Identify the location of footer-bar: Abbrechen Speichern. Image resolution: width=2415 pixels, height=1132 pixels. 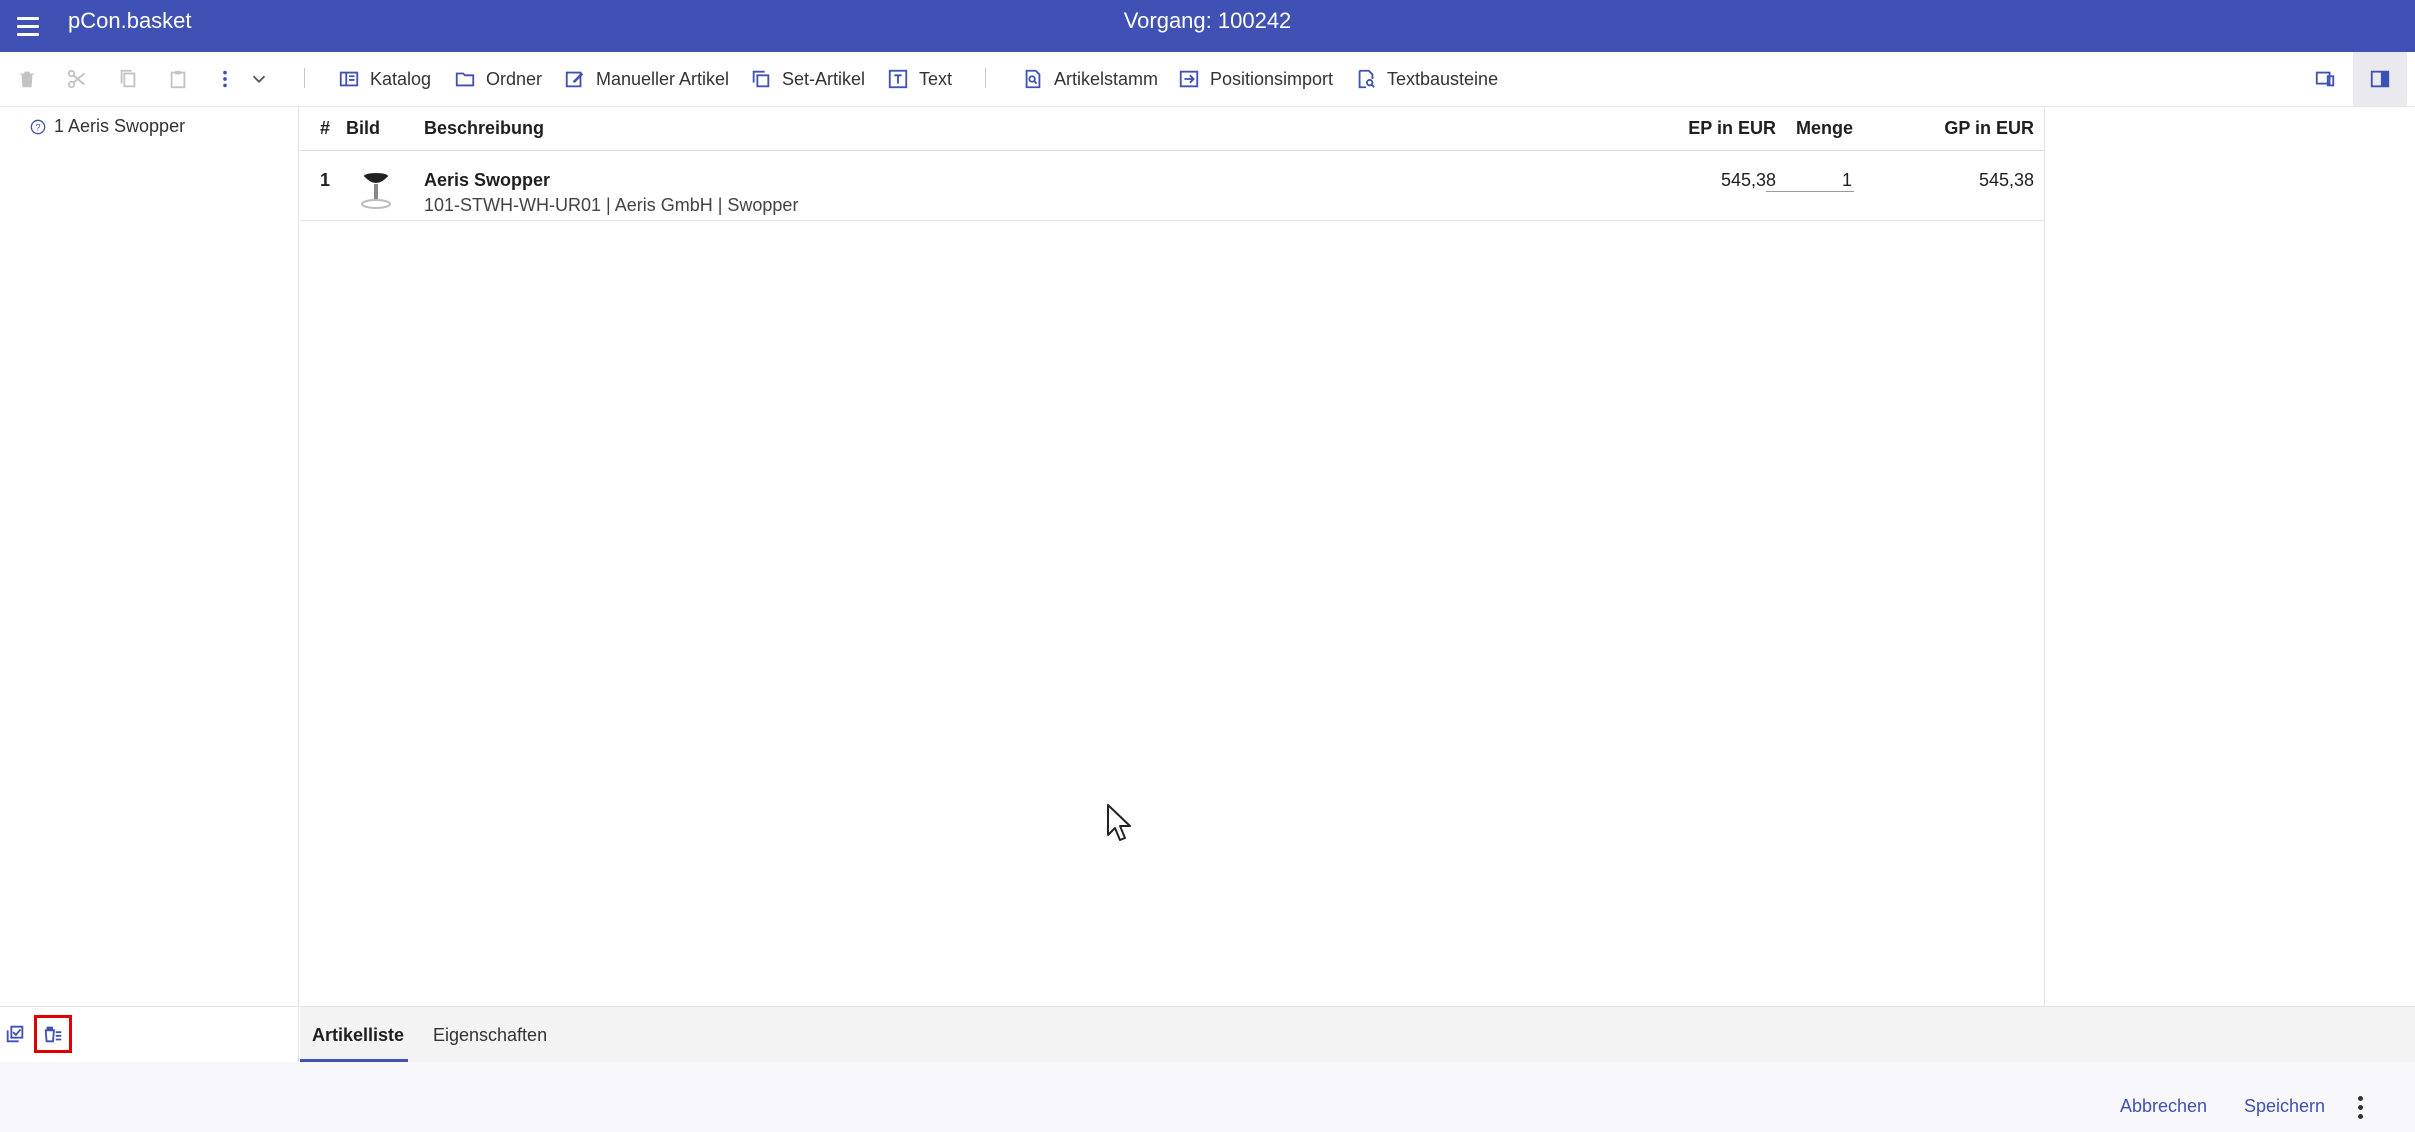
(1207, 1097).